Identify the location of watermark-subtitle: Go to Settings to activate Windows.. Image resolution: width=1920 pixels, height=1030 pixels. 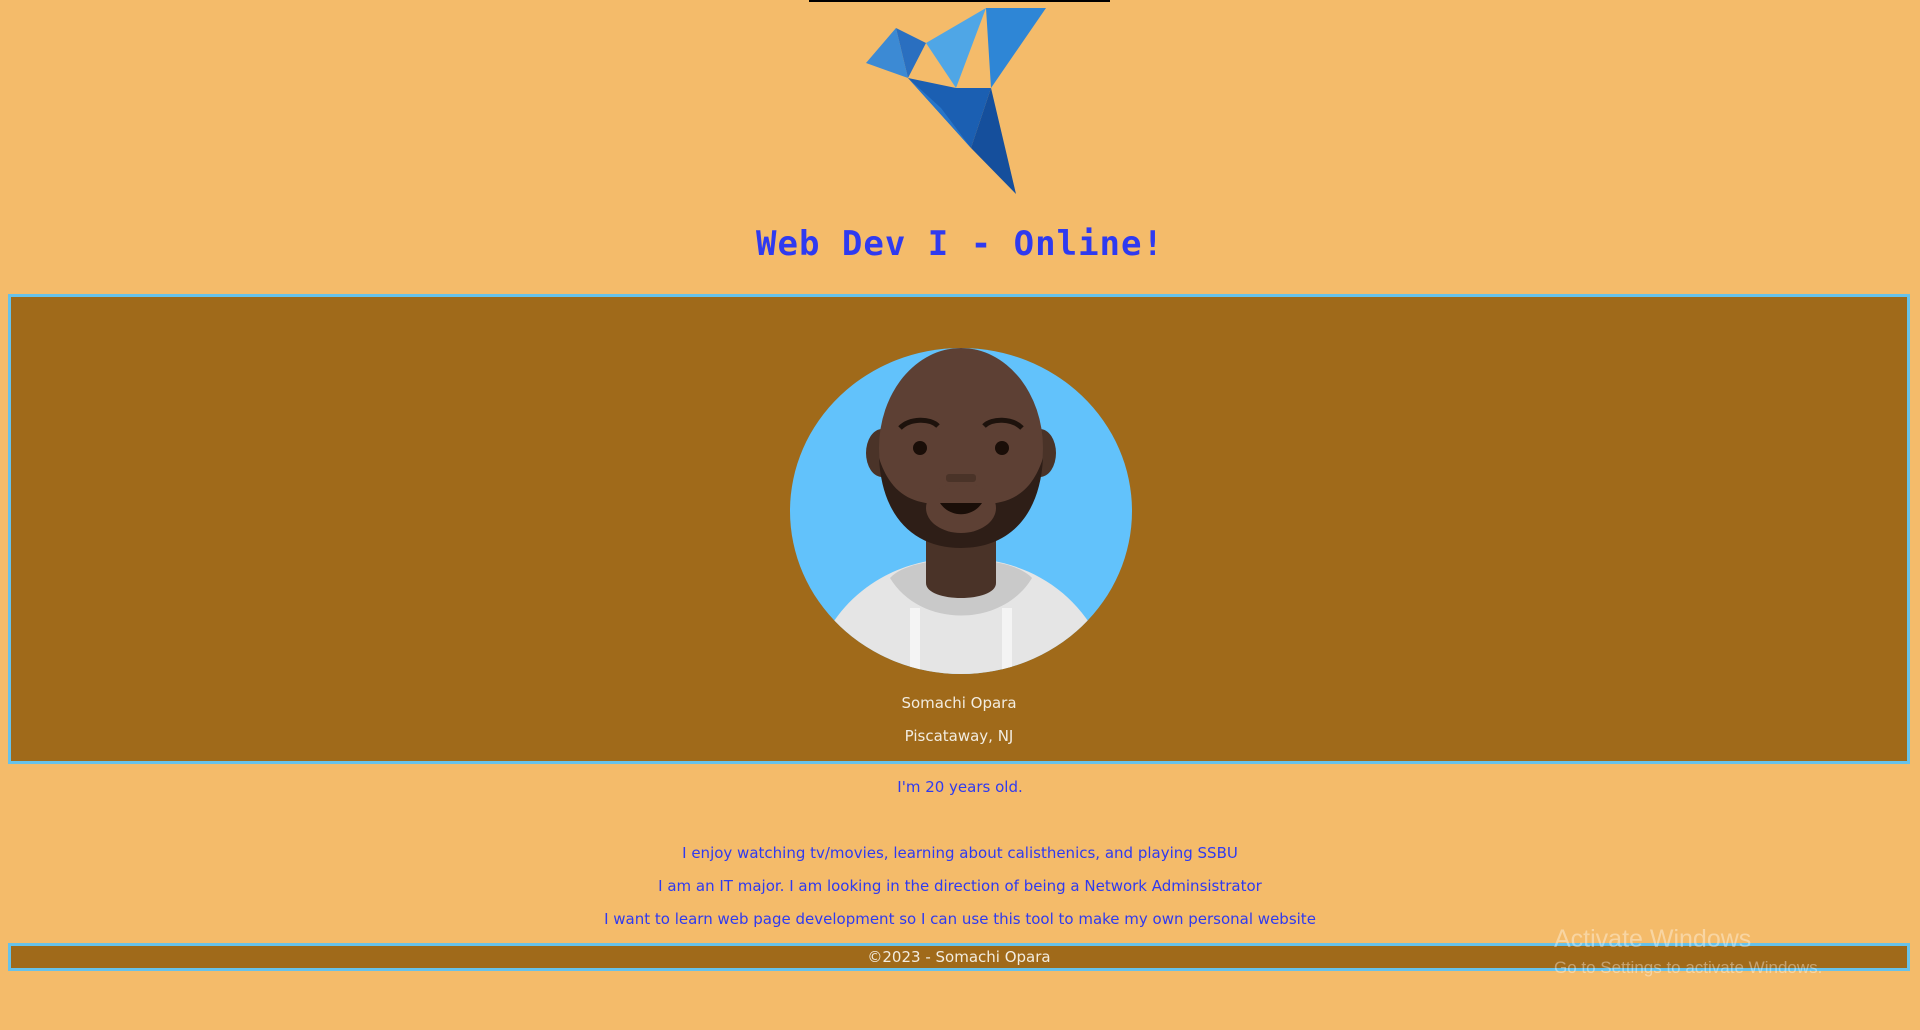
(1688, 967).